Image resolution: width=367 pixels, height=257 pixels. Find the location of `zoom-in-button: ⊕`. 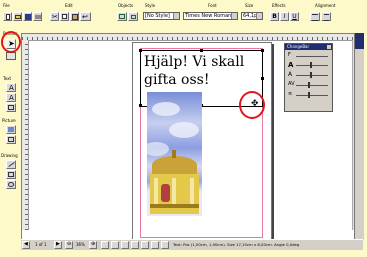

zoom-in-button: ⊕ is located at coordinates (93, 245).